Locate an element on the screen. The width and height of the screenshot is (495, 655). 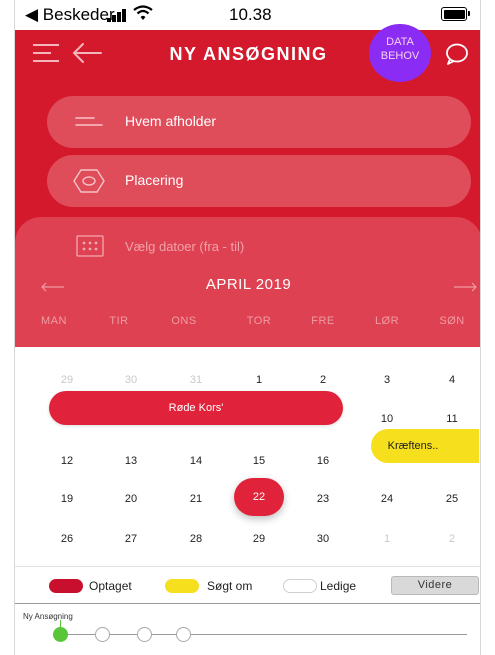
stepper-track is located at coordinates (263, 634).